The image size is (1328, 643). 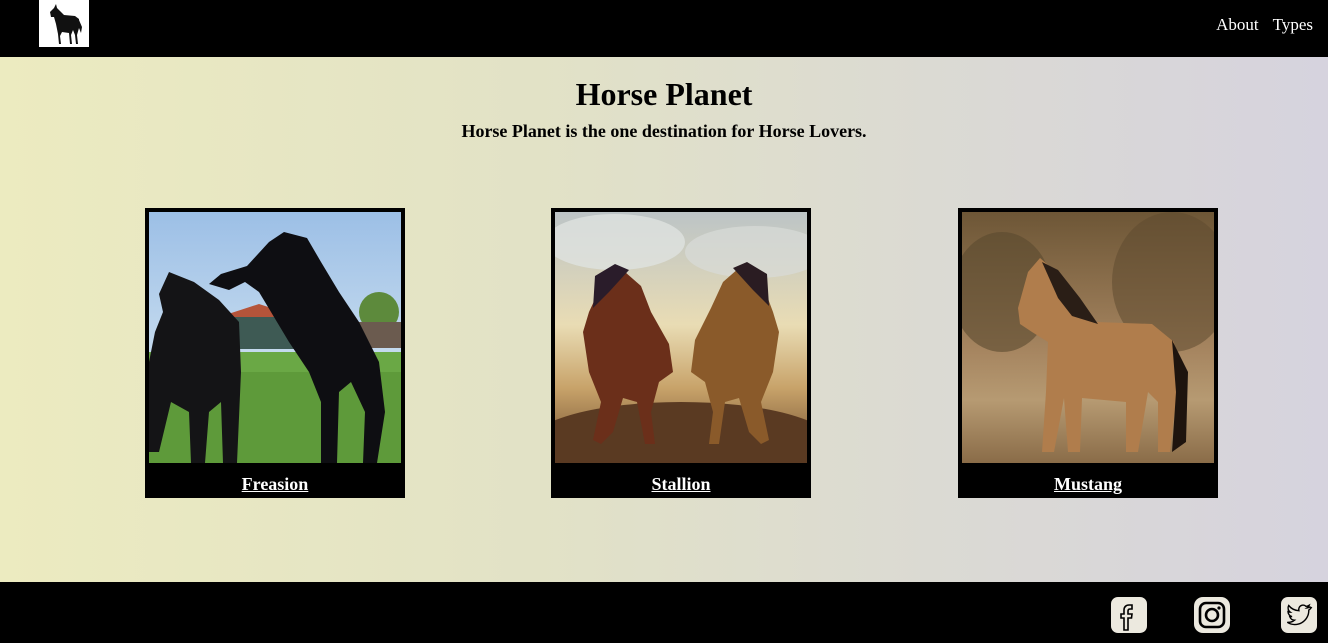 I want to click on footer, so click(x=664, y=612).